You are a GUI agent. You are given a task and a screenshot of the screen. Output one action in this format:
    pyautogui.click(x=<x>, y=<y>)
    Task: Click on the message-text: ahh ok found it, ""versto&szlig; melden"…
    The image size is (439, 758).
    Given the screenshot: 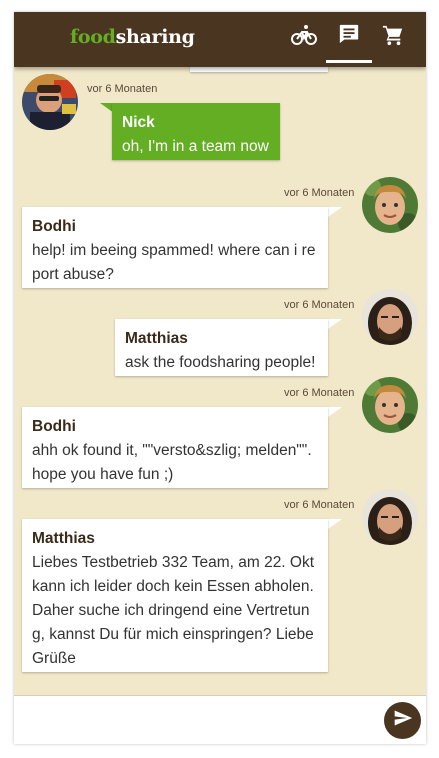 What is the action you would take?
    pyautogui.click(x=172, y=462)
    